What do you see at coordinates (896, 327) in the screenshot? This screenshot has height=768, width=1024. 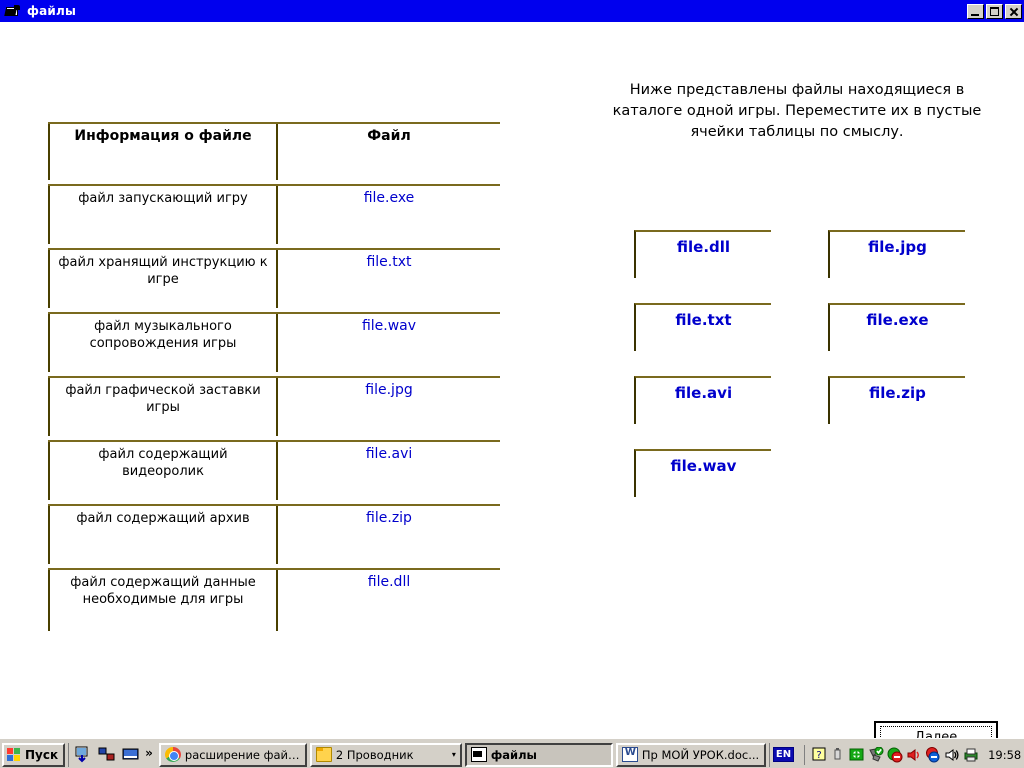 I see `file-card: file.exe` at bounding box center [896, 327].